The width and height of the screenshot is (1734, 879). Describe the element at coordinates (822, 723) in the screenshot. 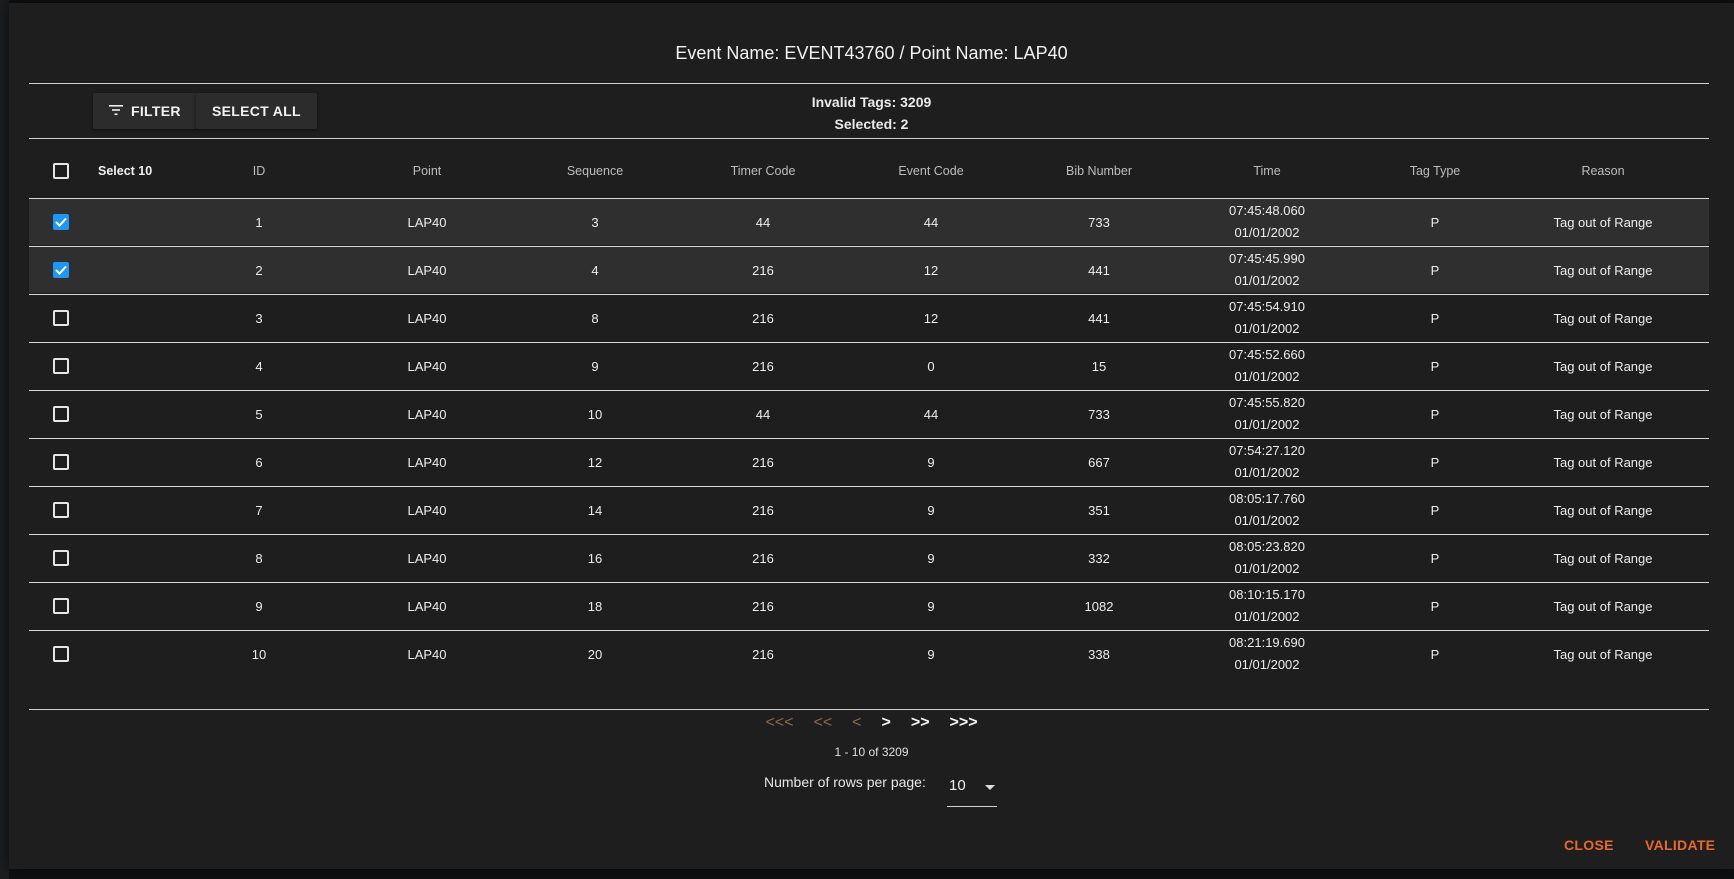

I see `previous-pages-button: <<` at that location.